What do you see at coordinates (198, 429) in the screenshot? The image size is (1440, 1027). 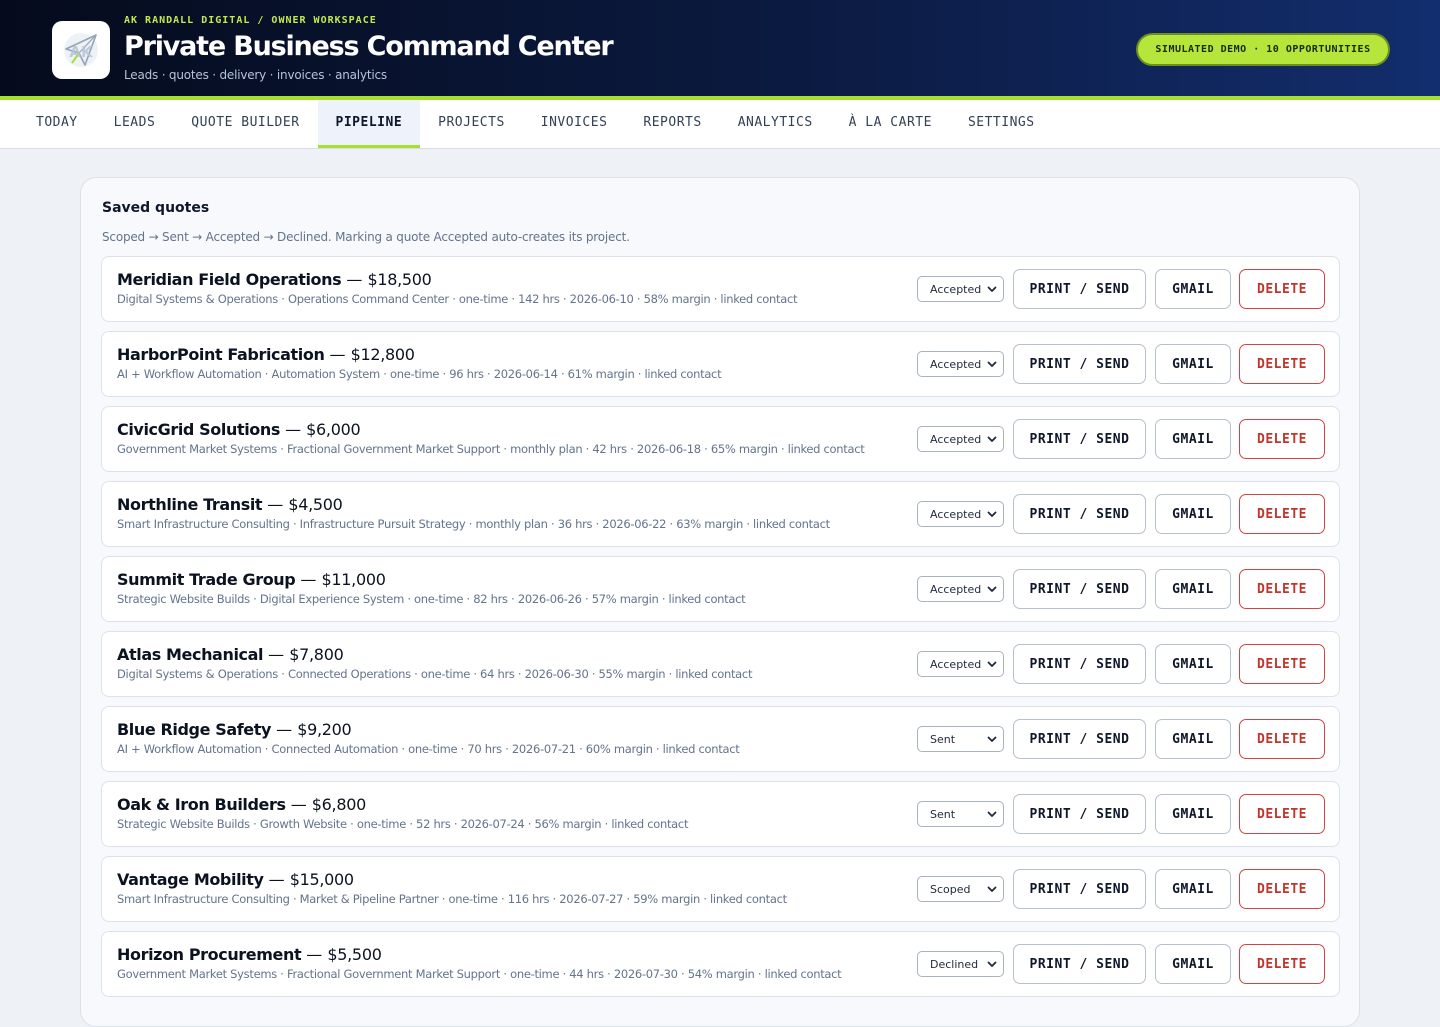 I see `quote-client-name: CivicGrid Solutions` at bounding box center [198, 429].